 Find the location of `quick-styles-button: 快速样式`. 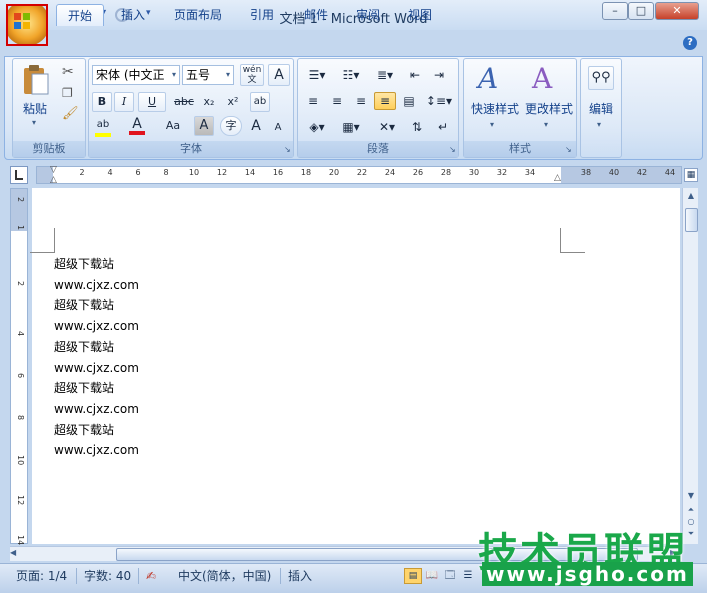

quick-styles-button: 快速样式 is located at coordinates (495, 108).